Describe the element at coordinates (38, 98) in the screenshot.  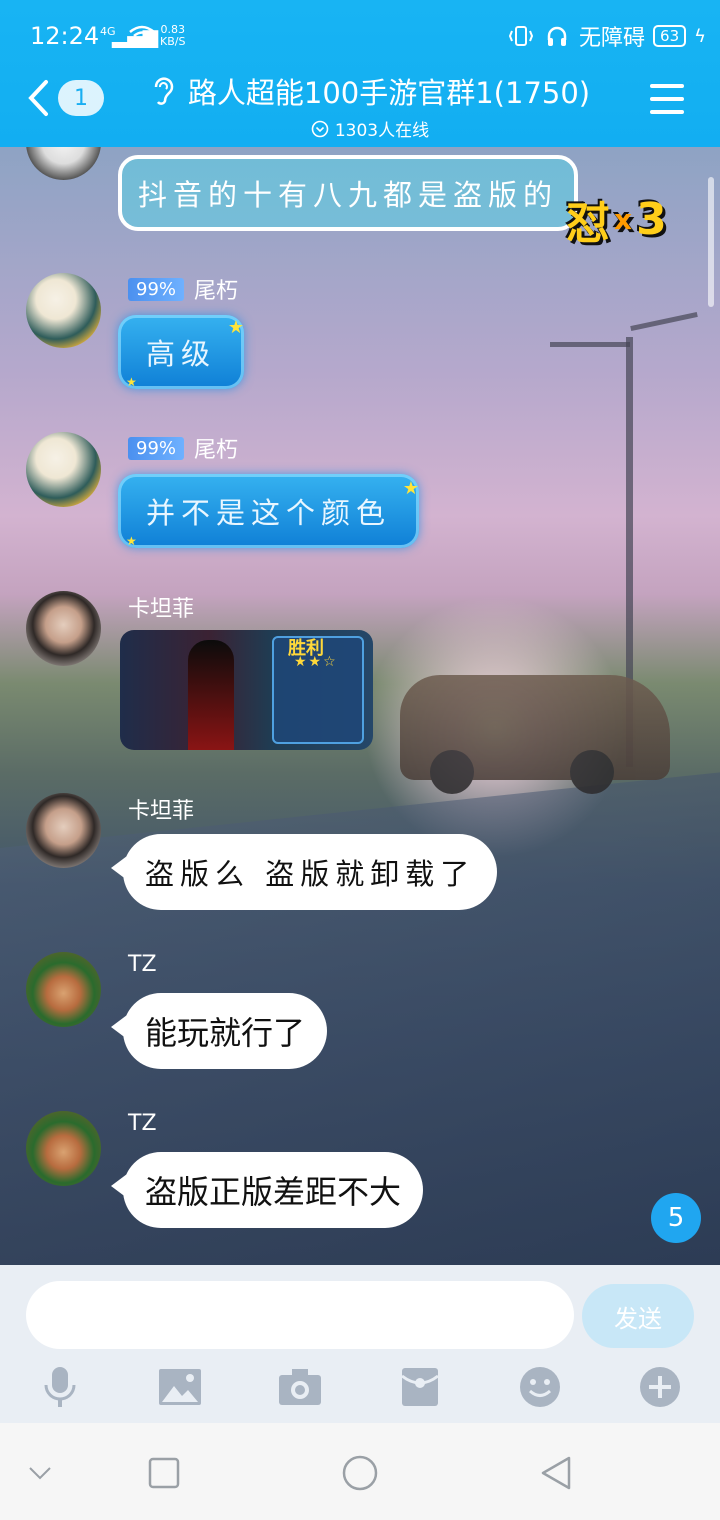
I see `back-chevron-icon` at that location.